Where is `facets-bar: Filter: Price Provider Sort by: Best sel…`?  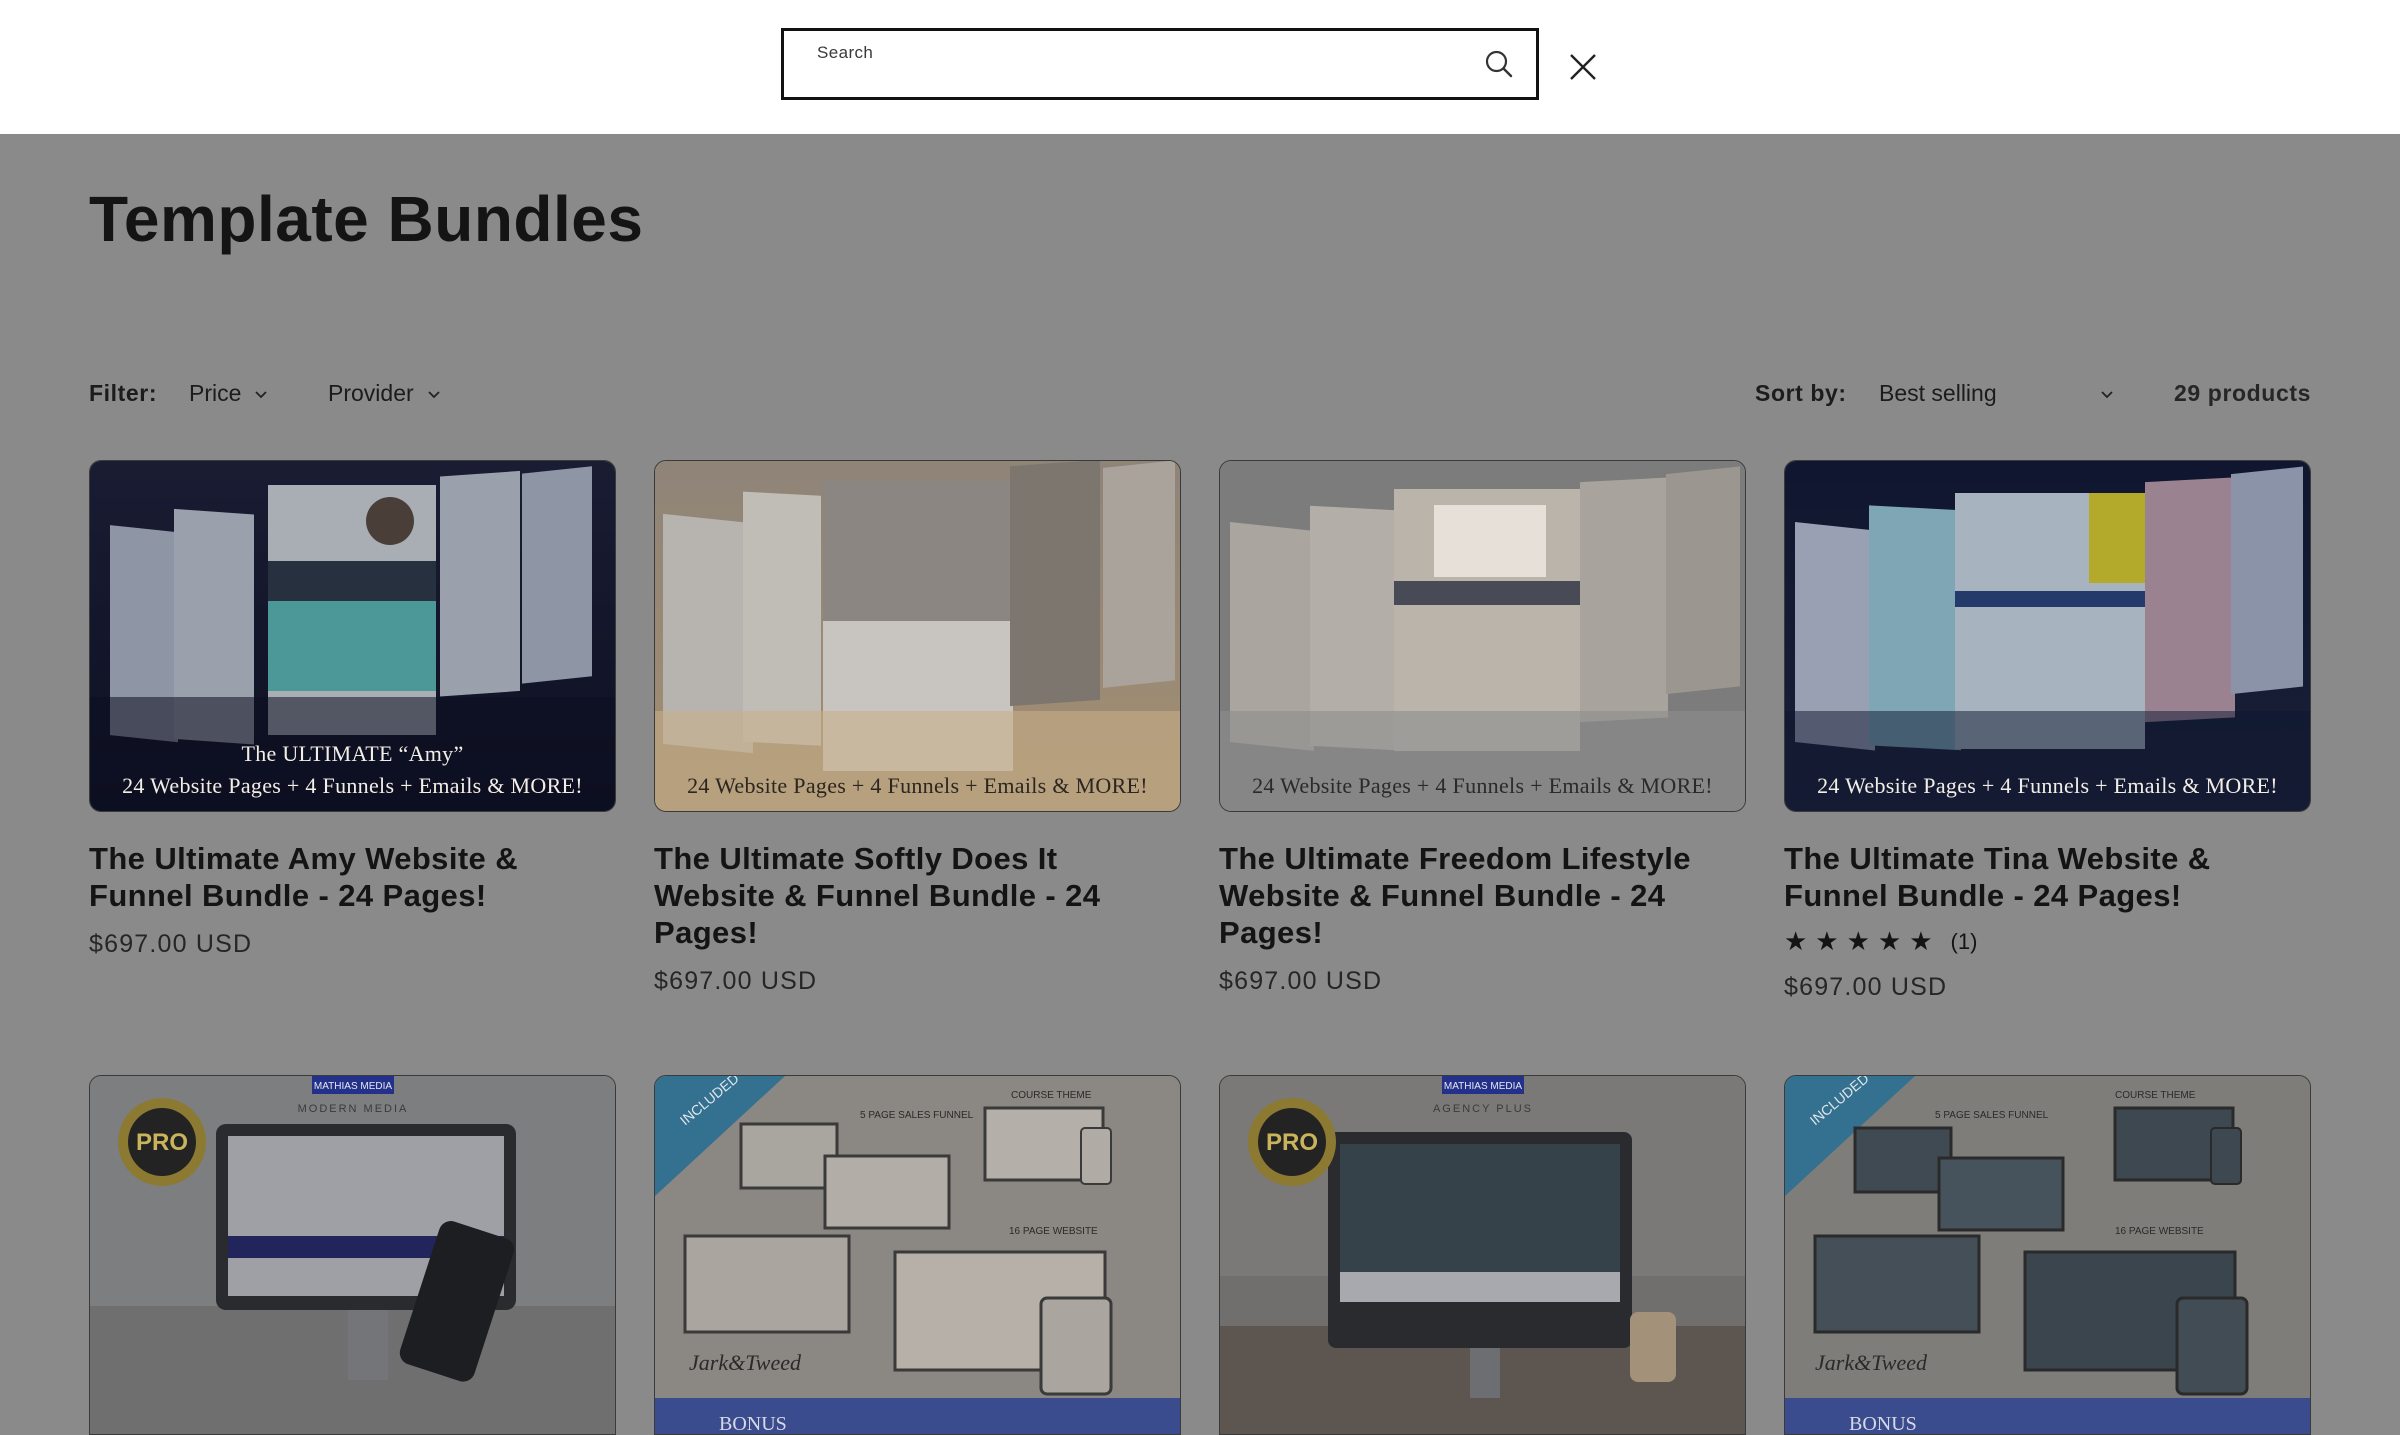 facets-bar: Filter: Price Provider Sort by: Best sel… is located at coordinates (1200, 392).